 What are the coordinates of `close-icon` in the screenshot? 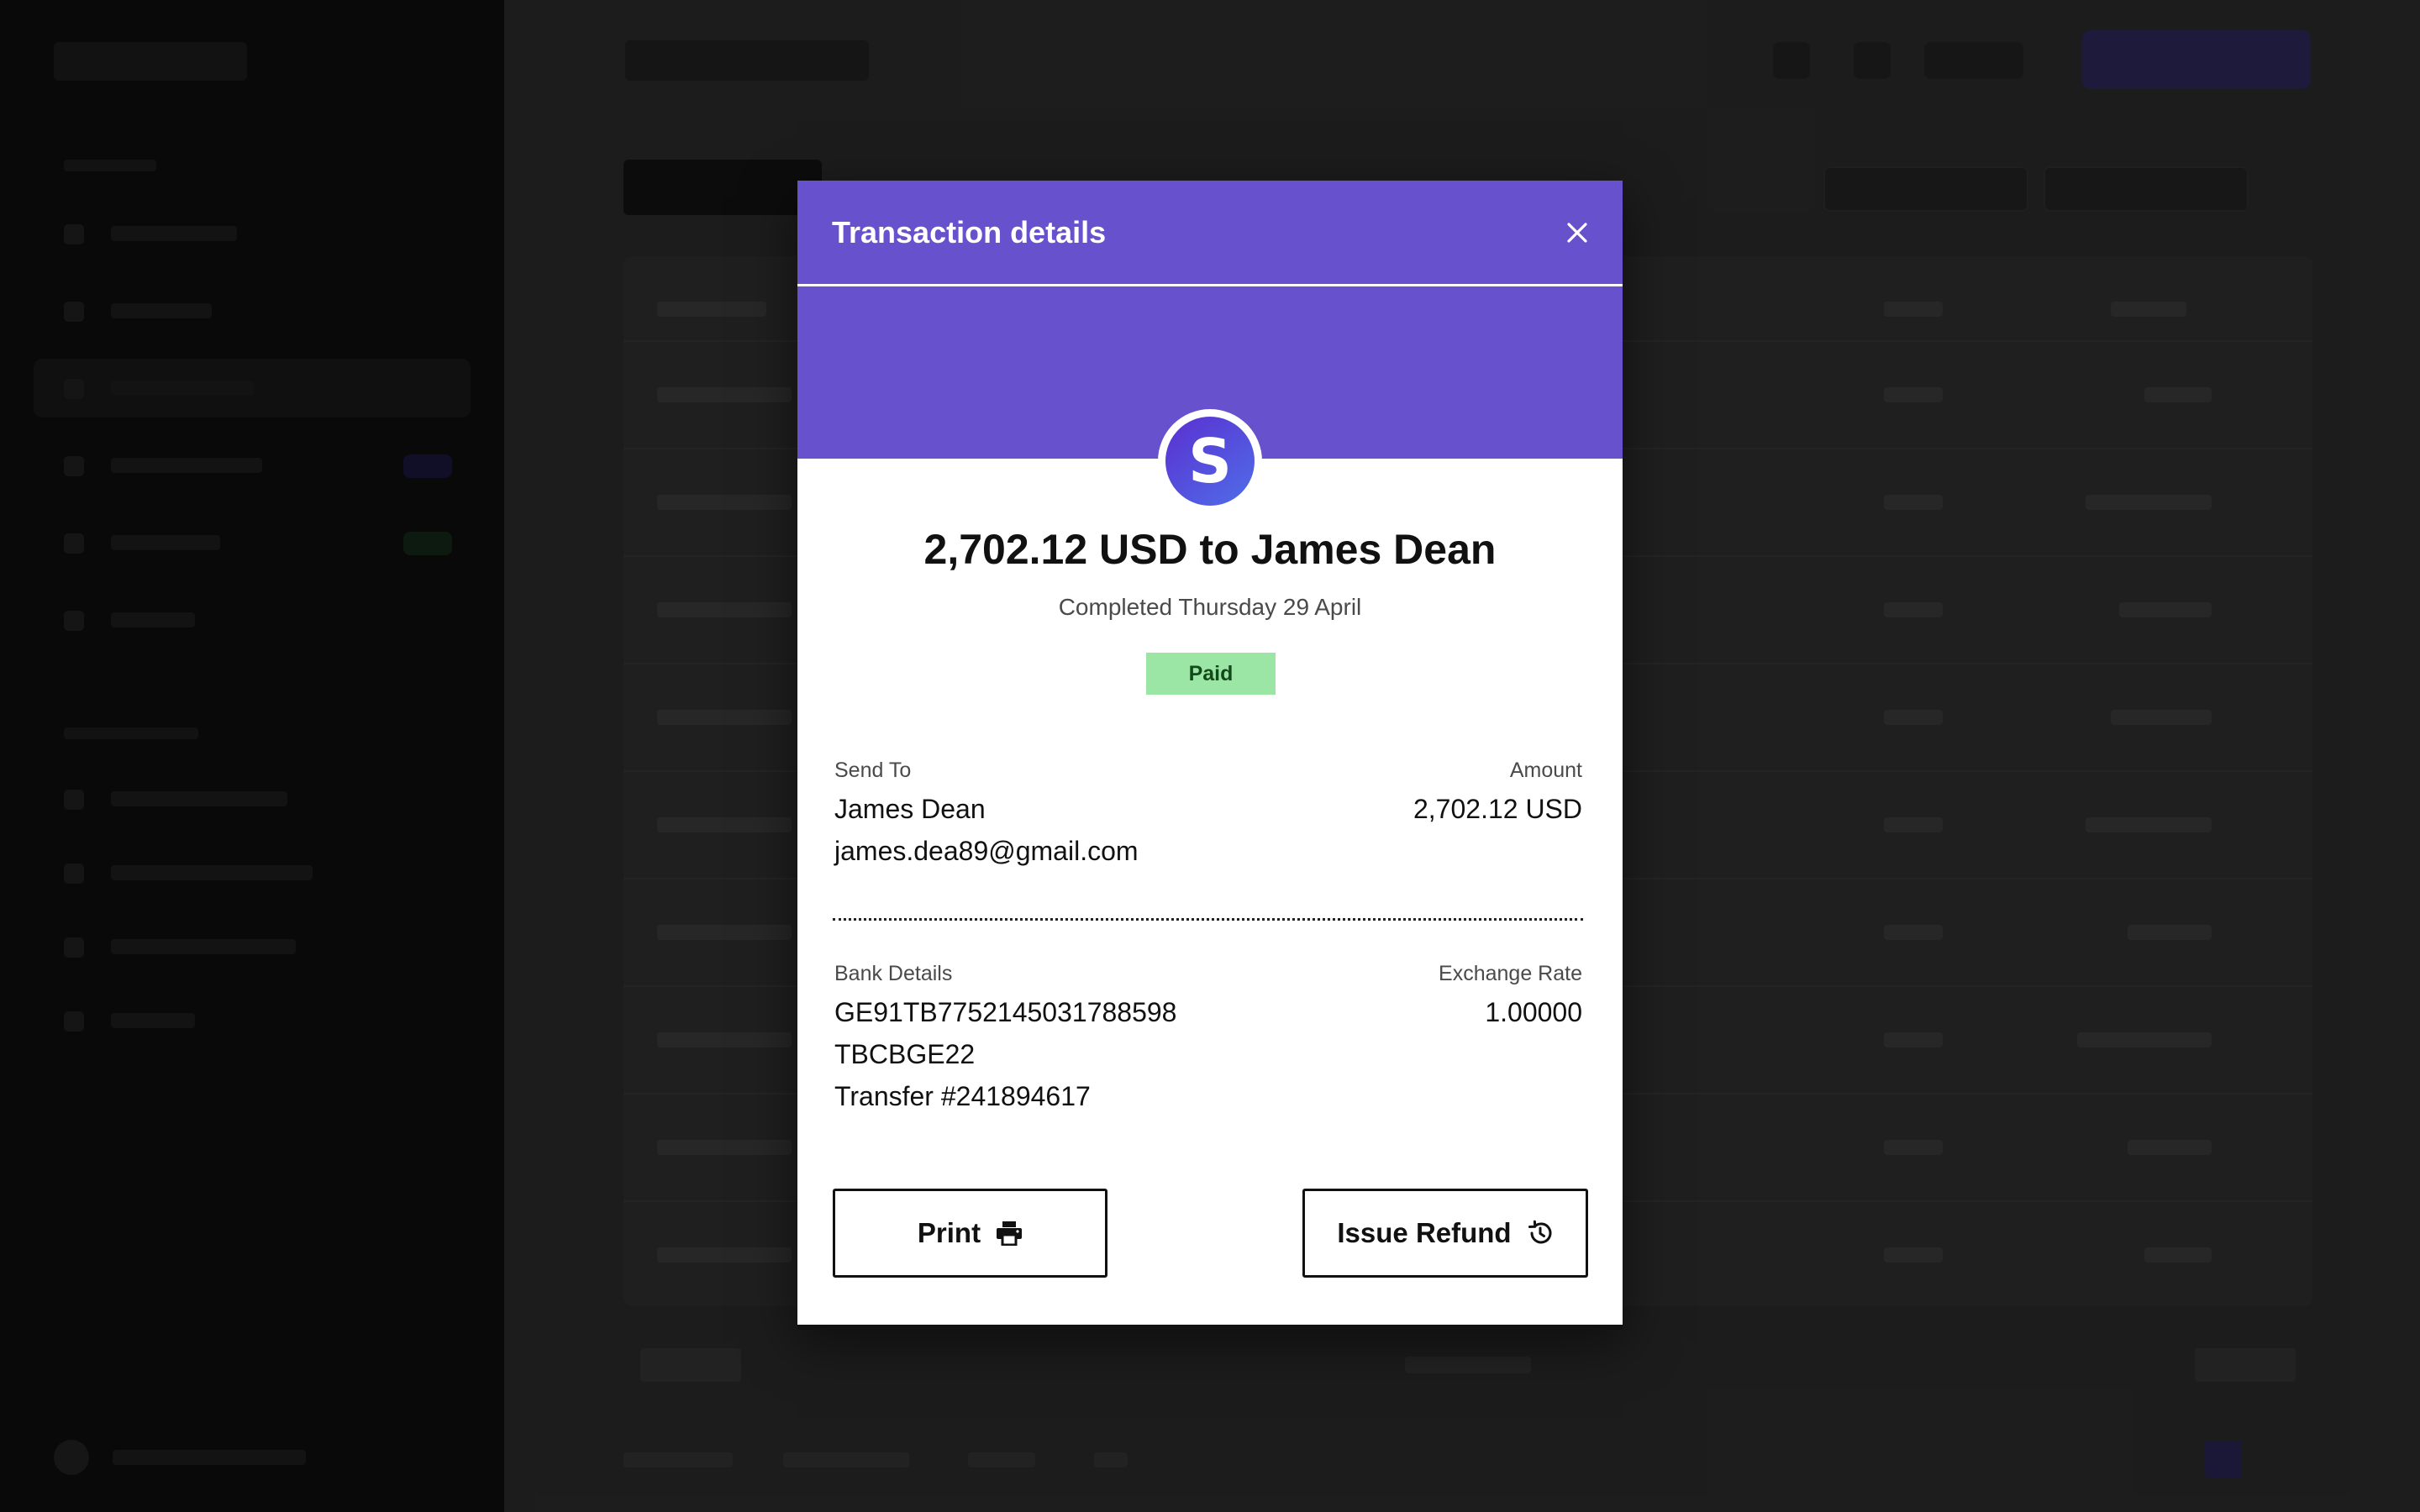 It's located at (1577, 233).